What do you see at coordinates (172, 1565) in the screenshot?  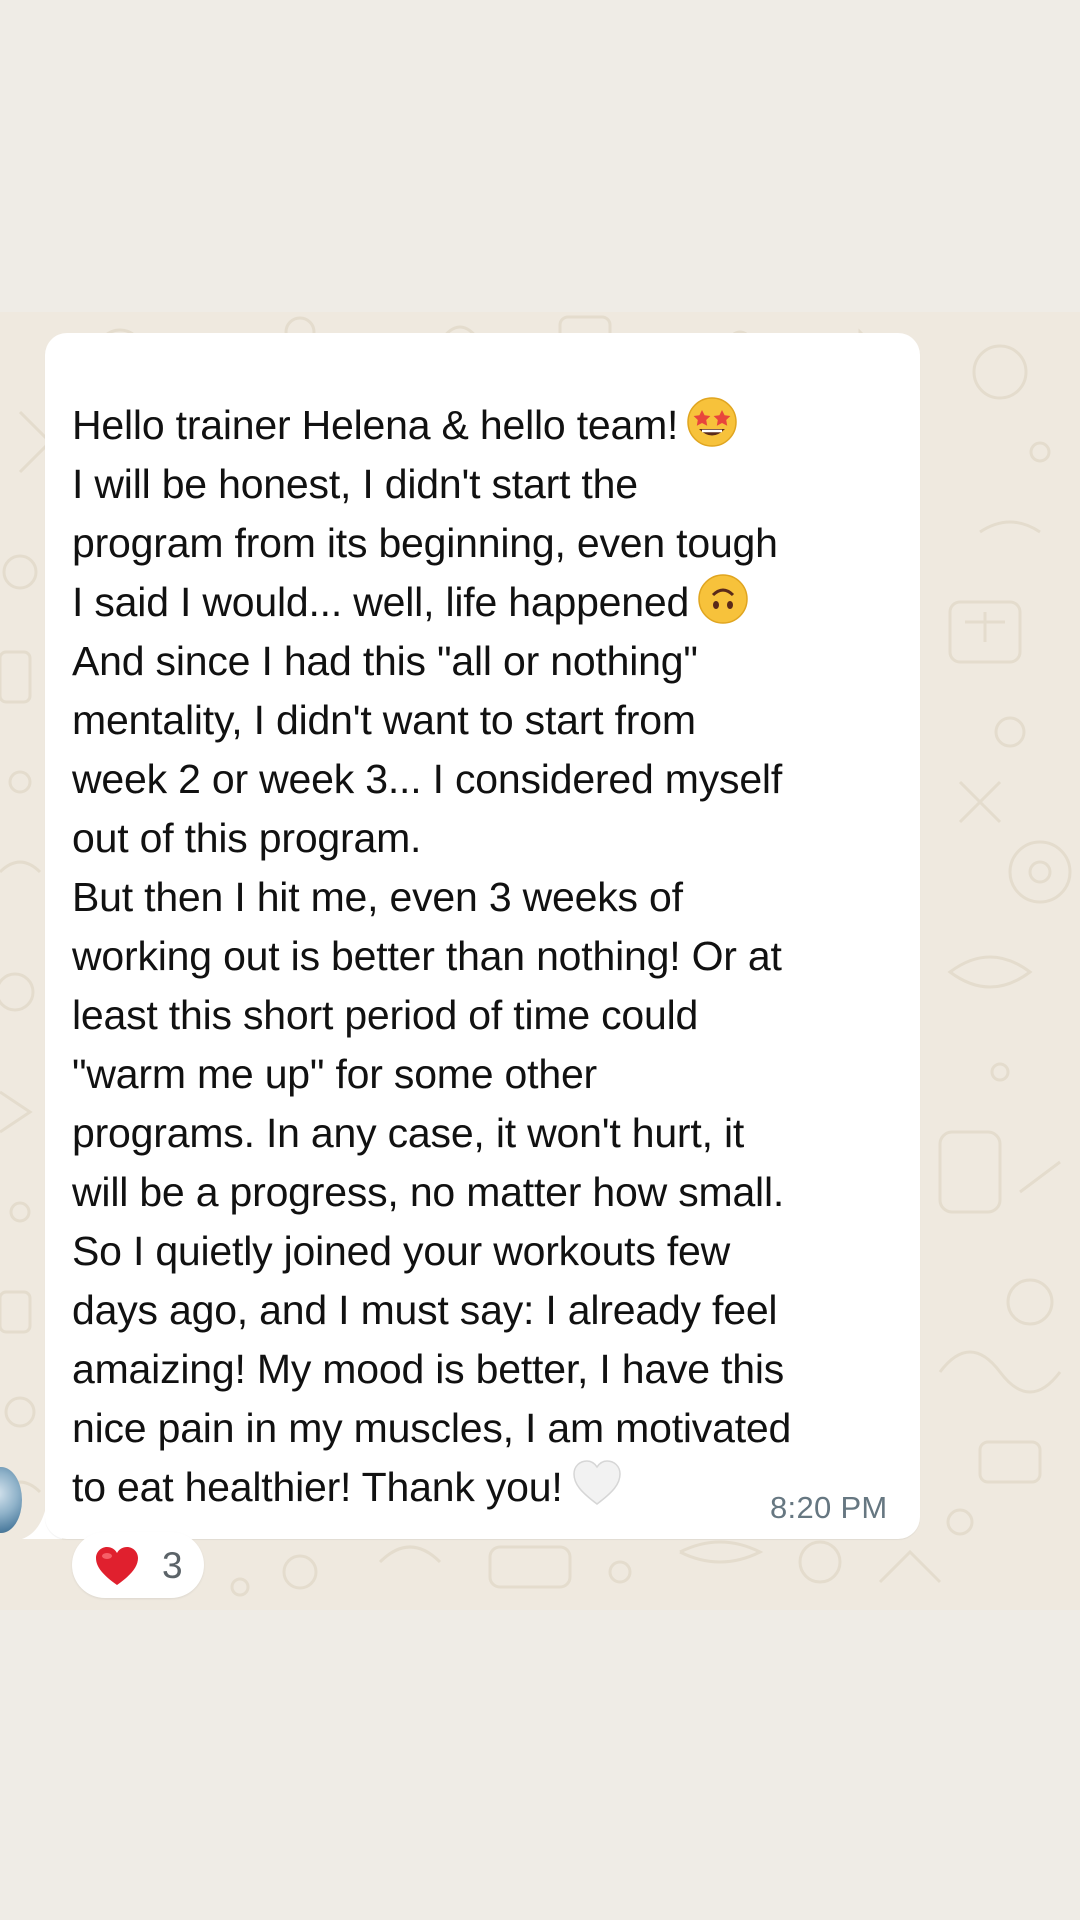 I see `reaction-count: 3` at bounding box center [172, 1565].